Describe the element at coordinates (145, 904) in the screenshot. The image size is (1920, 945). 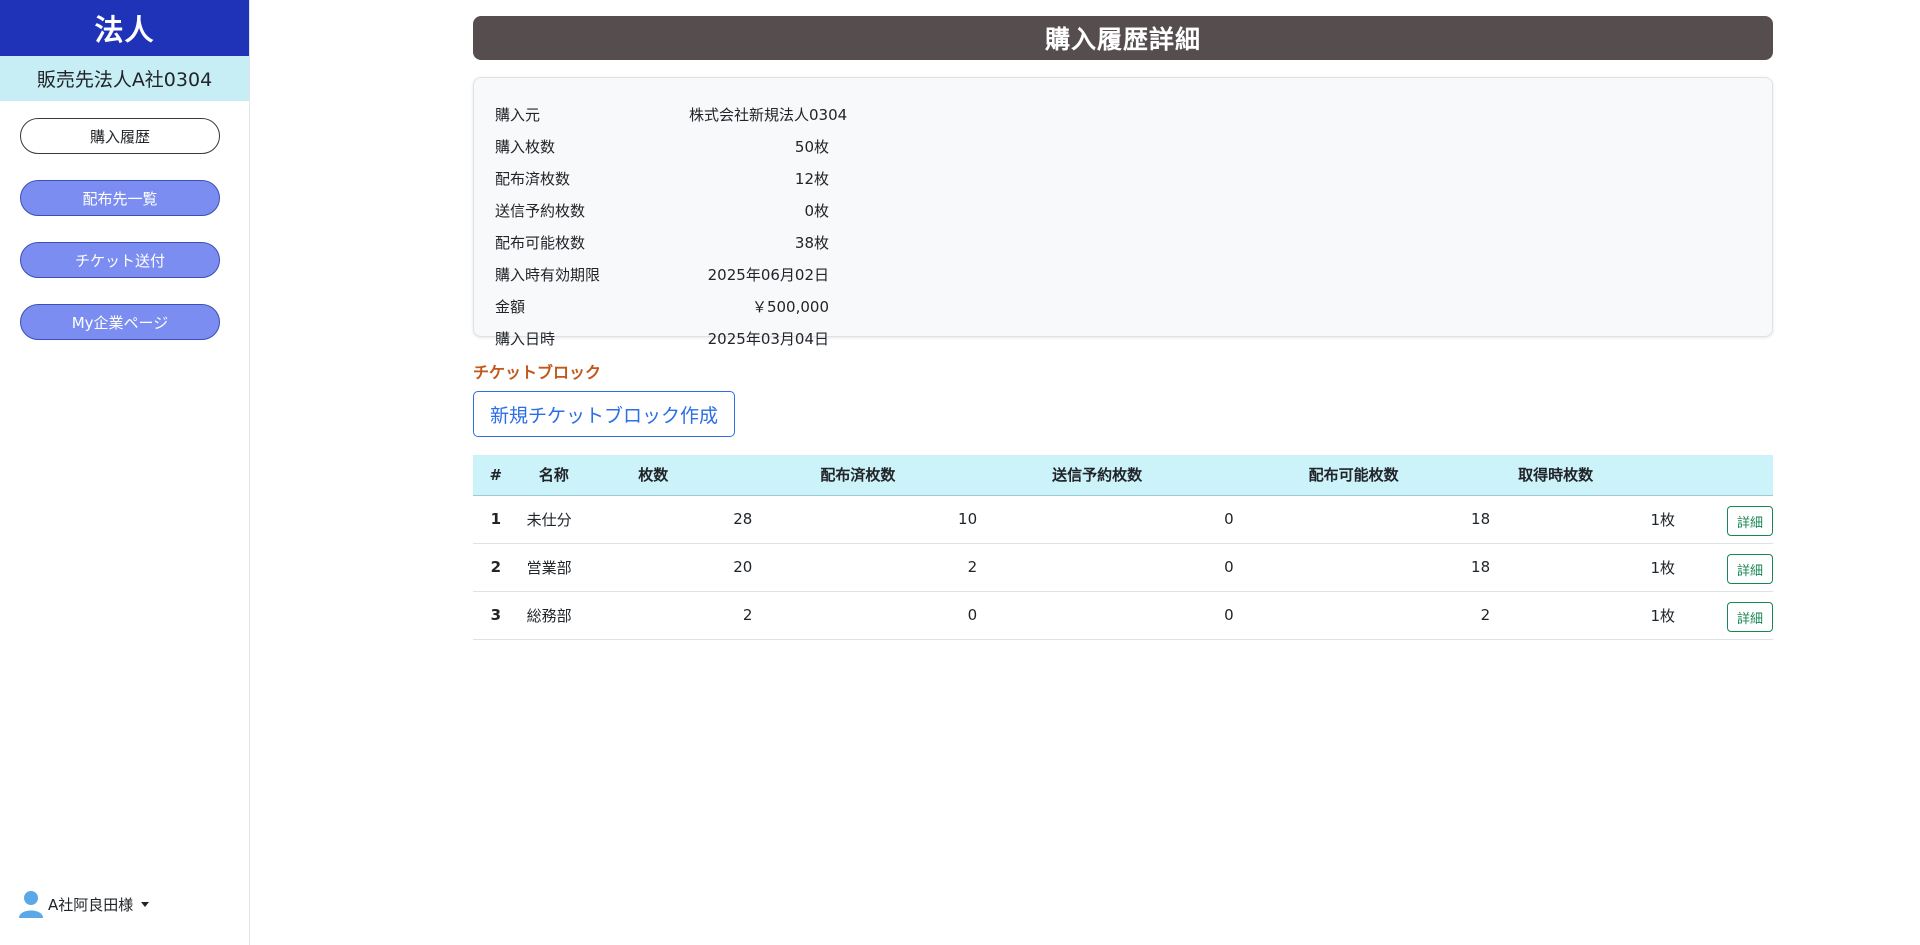
I see `caret-down-icon` at that location.